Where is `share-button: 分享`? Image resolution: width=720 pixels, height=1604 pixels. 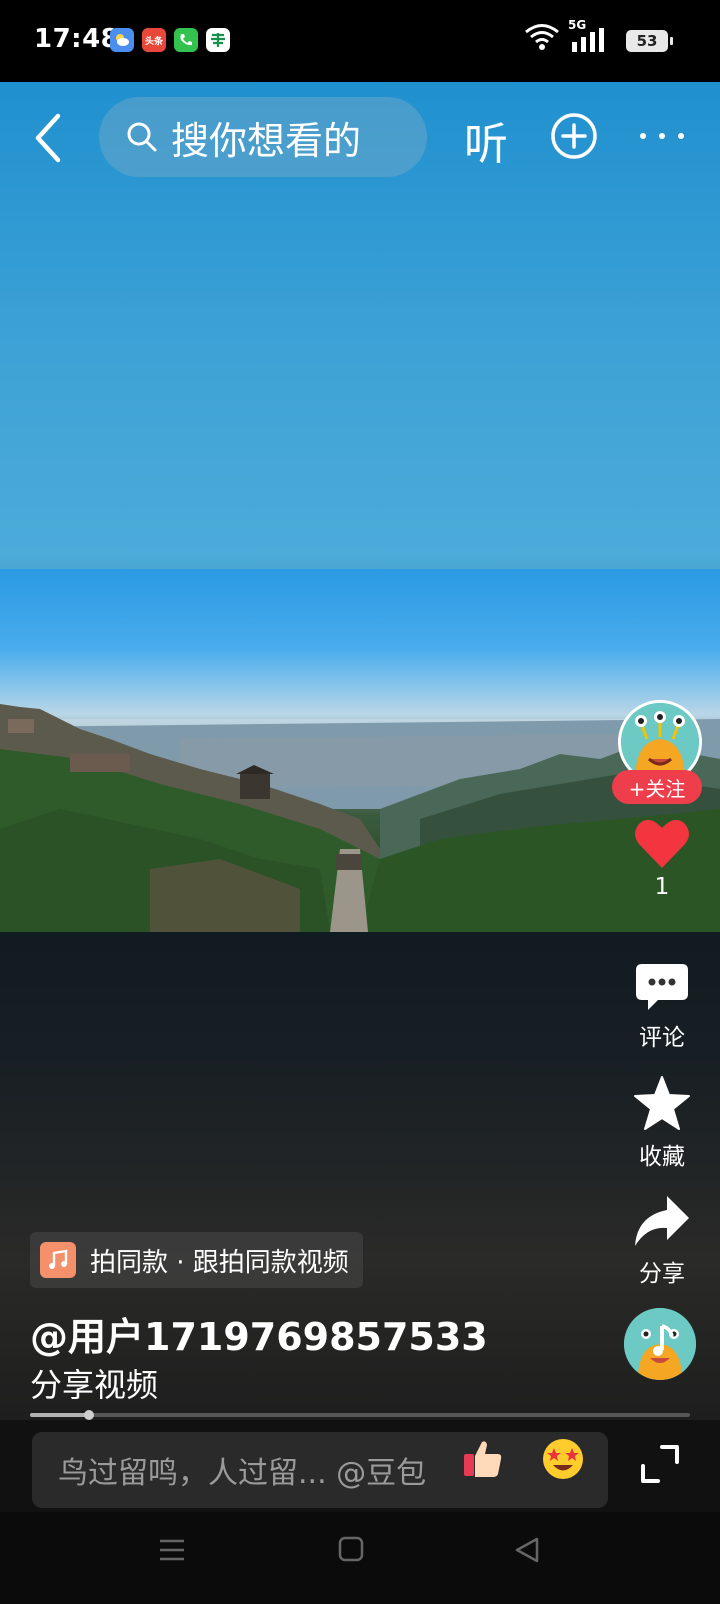
share-button: 分享 is located at coordinates (662, 1241).